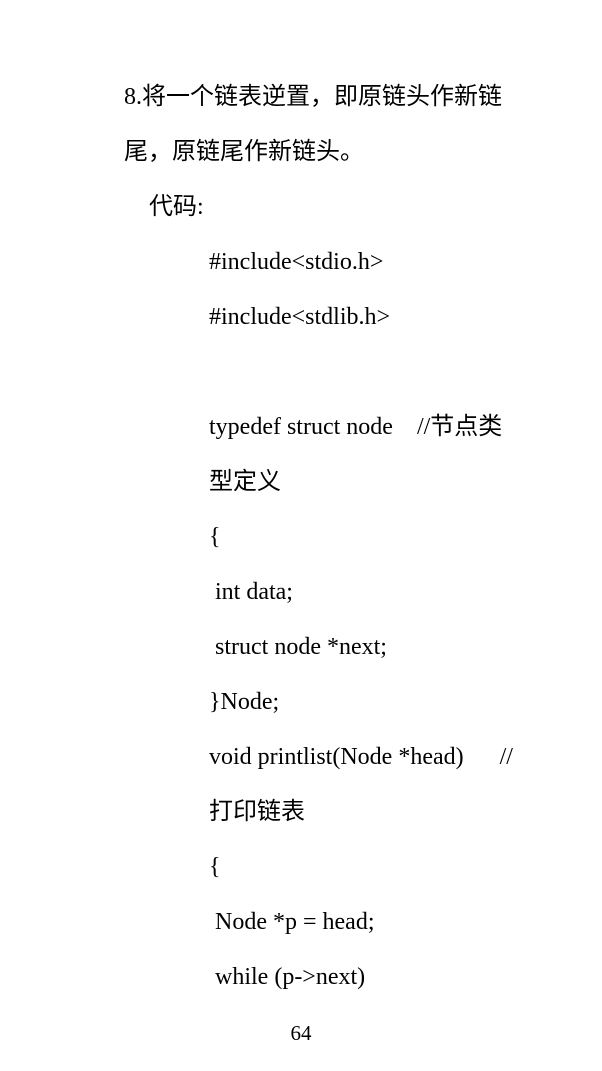  Describe the element at coordinates (361, 757) in the screenshot. I see `code-line: void printlist(Node *head) //` at that location.